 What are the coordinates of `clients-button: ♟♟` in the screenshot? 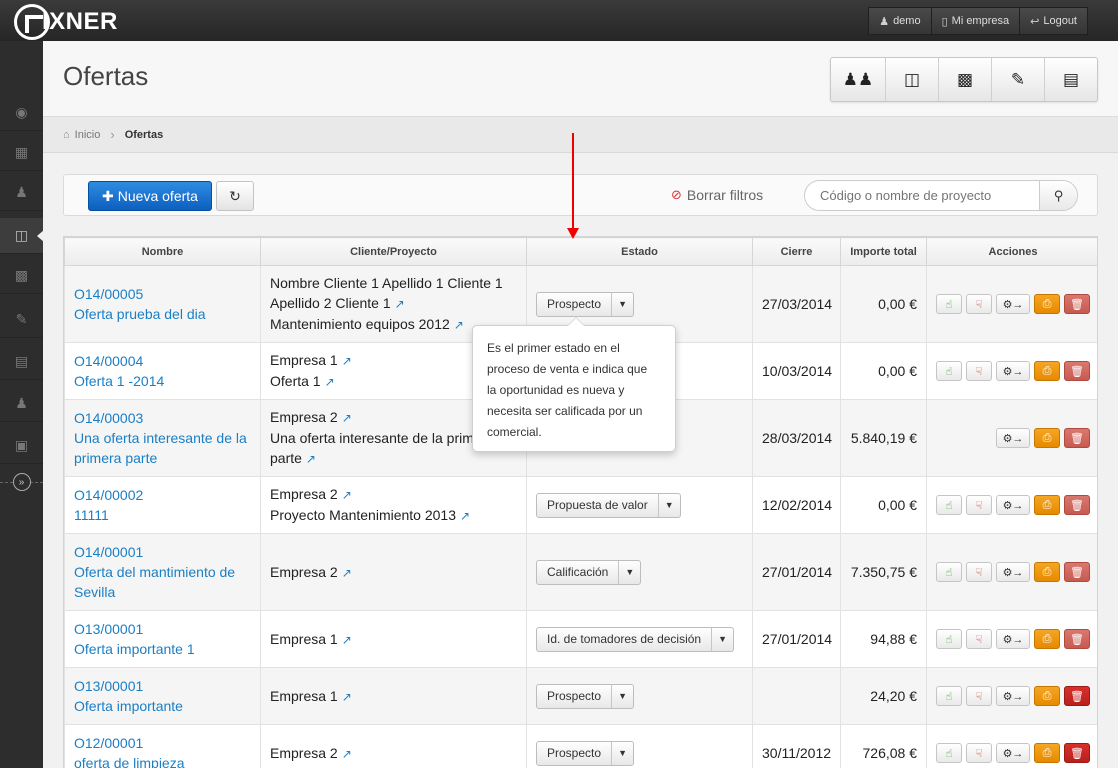 It's located at (858, 79).